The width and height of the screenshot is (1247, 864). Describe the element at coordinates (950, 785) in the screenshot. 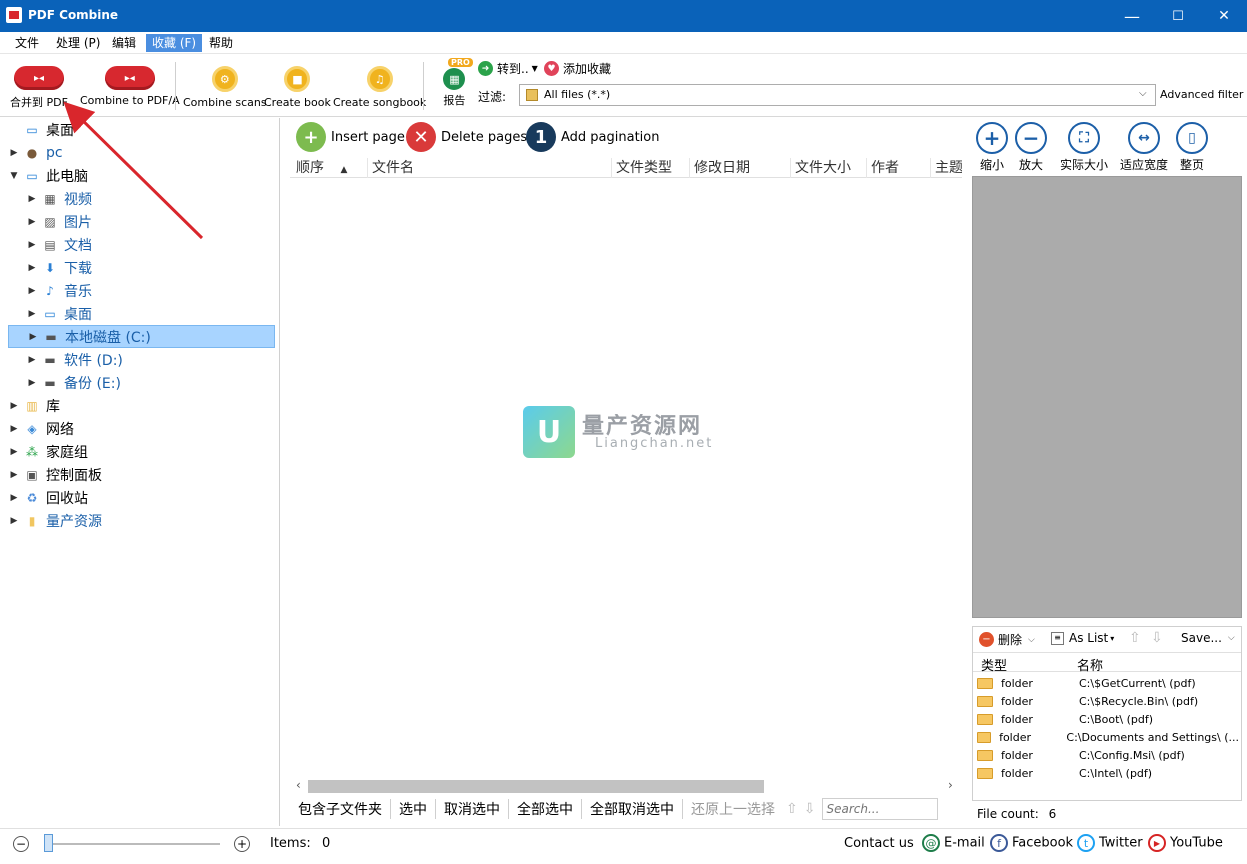

I see `scroll-right-icon: ›` at that location.